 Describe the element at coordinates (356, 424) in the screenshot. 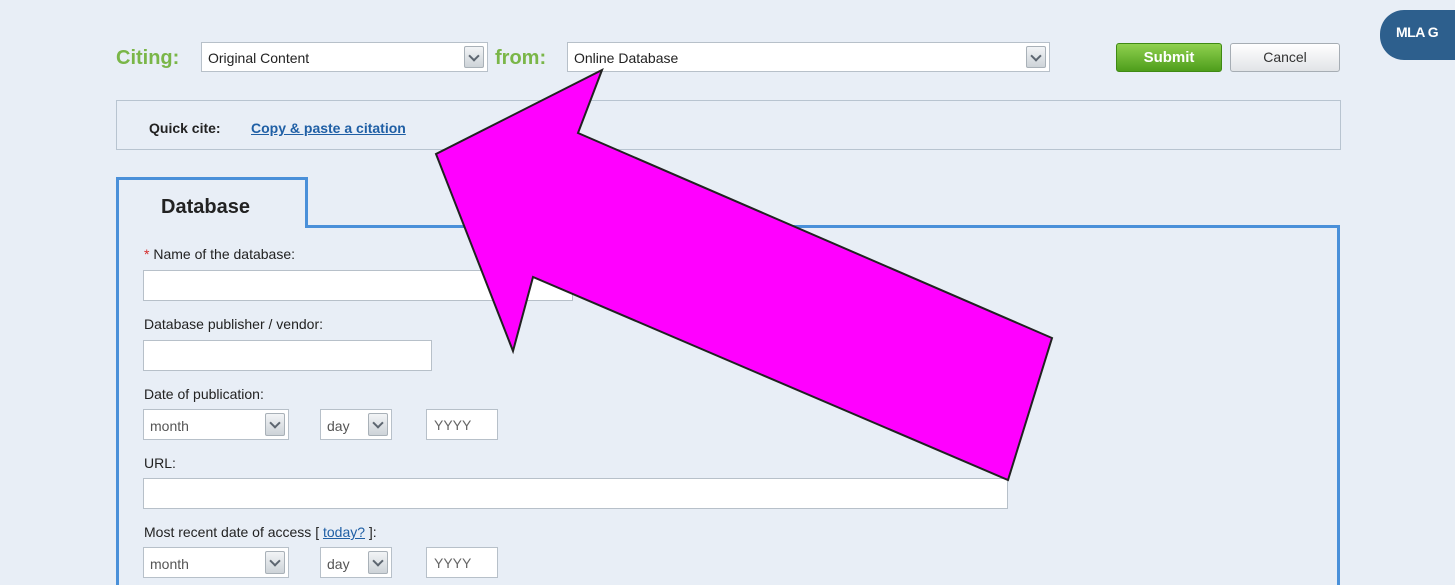

I see `pub-day-select: day` at that location.